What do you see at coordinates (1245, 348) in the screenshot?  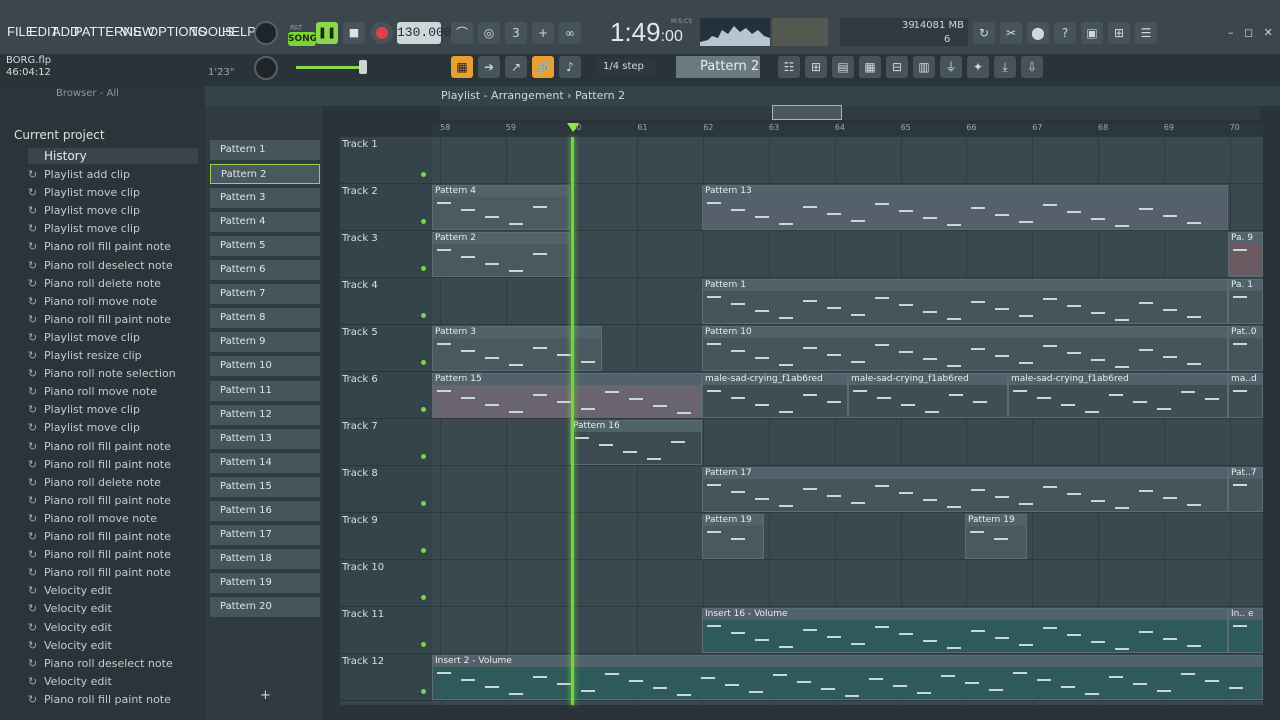 I see `playlist-clip: Pat..0` at bounding box center [1245, 348].